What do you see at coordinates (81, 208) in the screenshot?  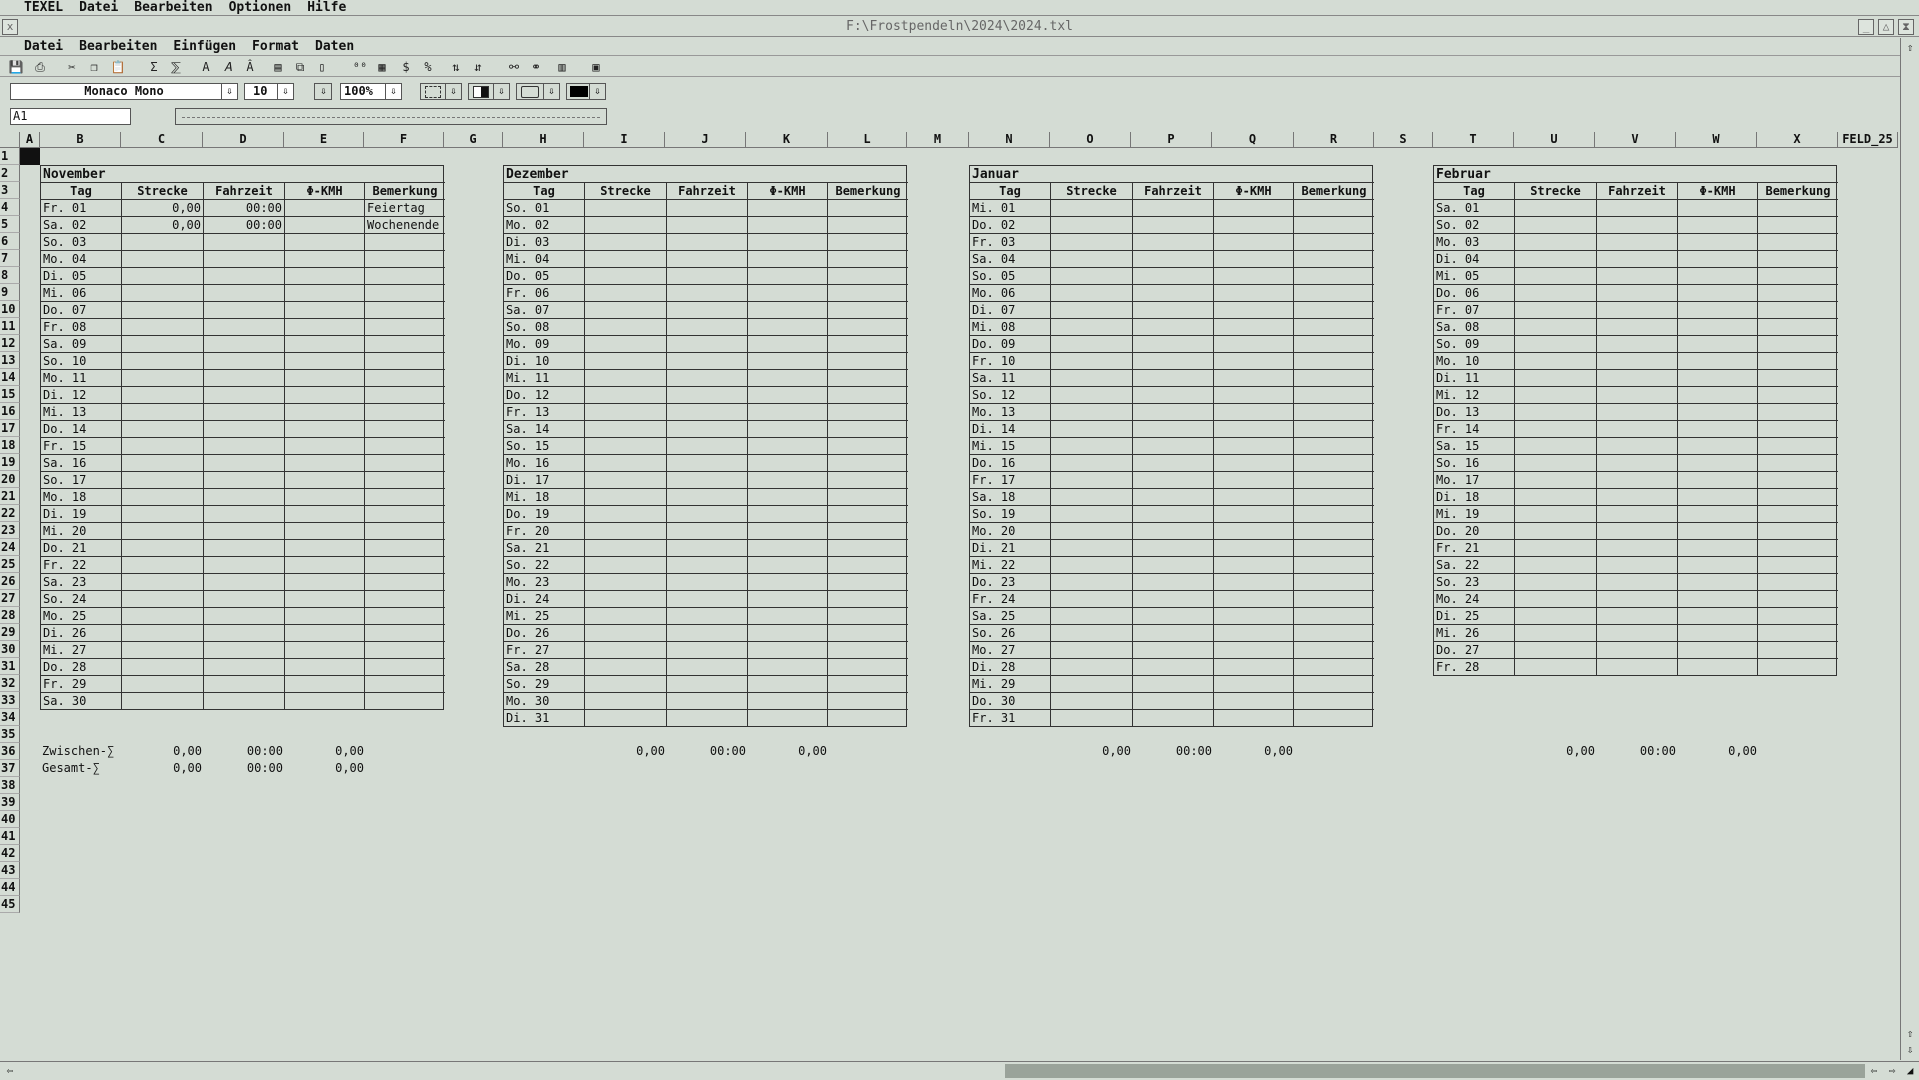 I see `day-cell: Fr. 01` at bounding box center [81, 208].